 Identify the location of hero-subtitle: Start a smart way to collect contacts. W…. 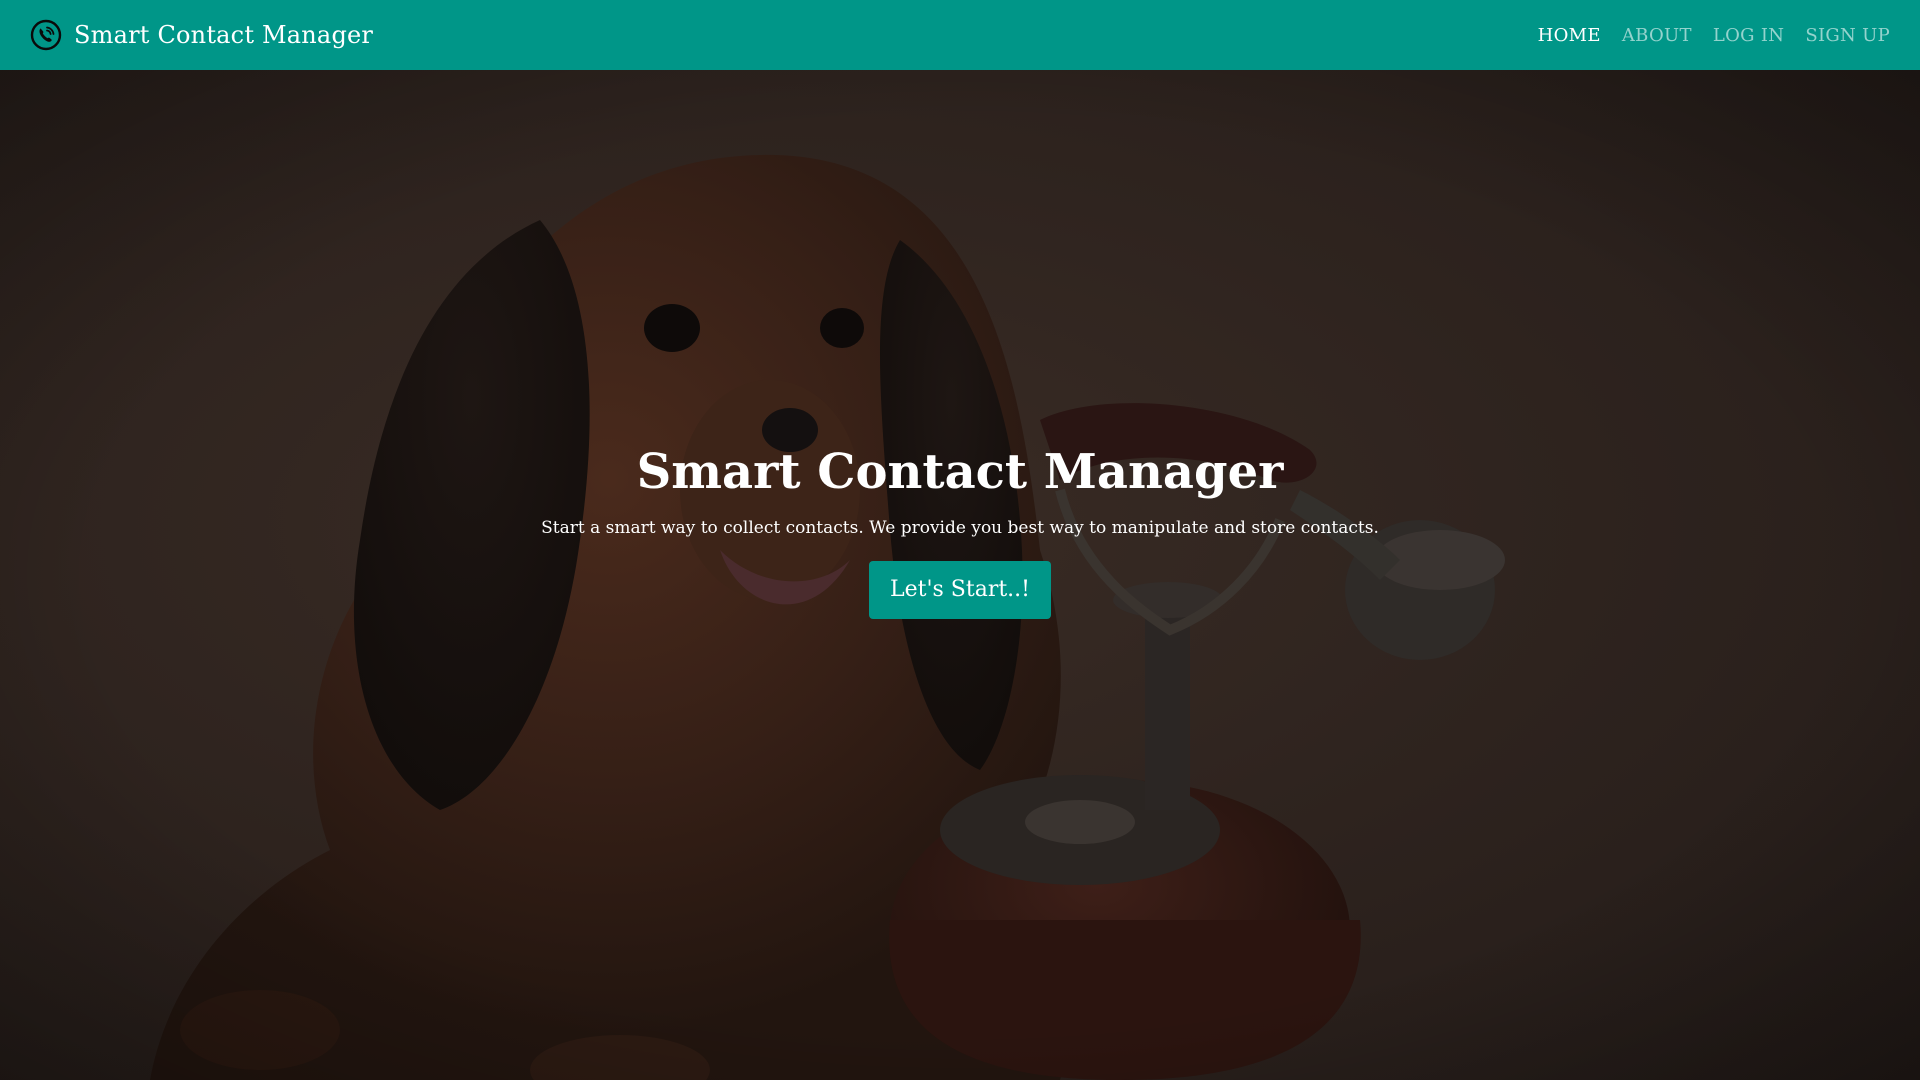
(960, 528).